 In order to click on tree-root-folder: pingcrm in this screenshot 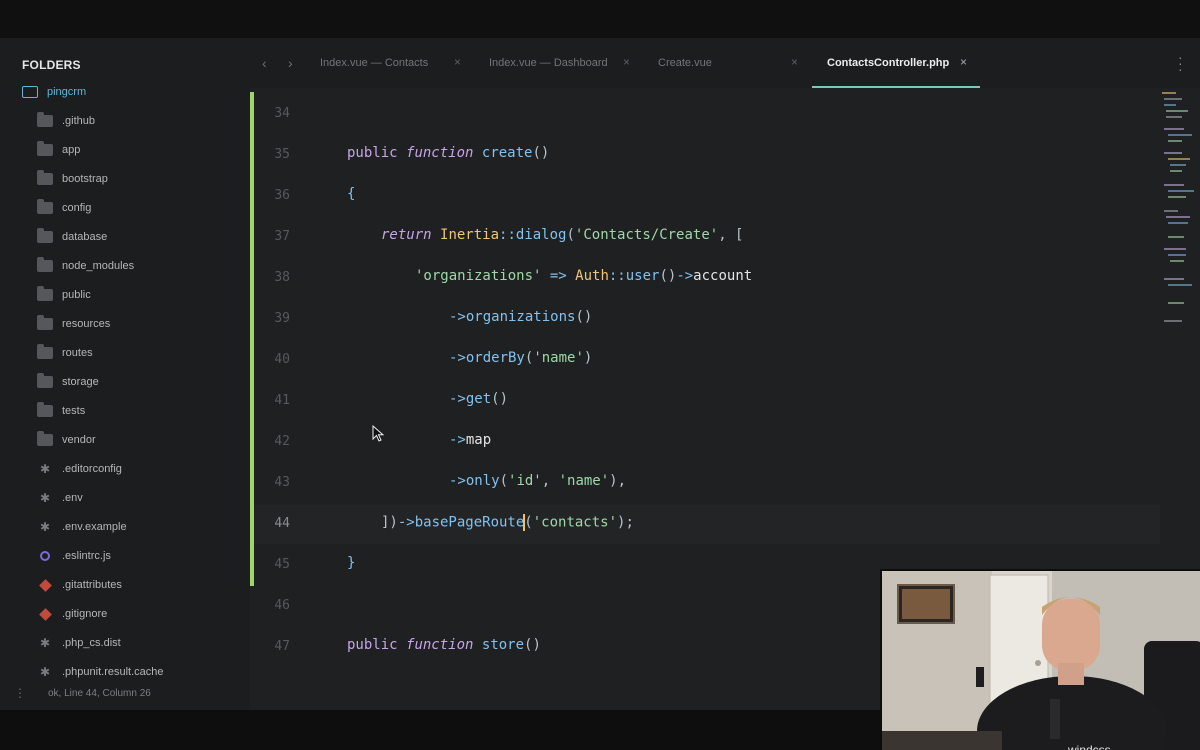, I will do `click(54, 92)`.